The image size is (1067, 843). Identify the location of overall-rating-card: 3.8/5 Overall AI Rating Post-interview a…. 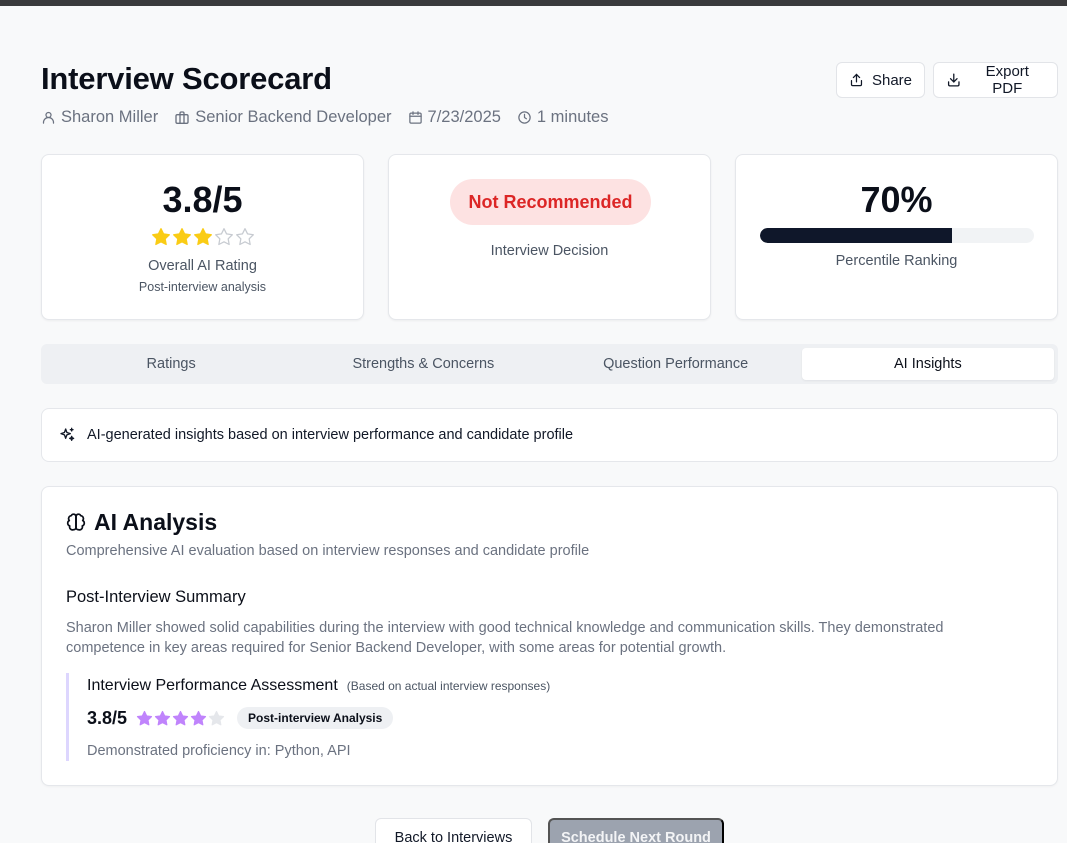
(202, 237).